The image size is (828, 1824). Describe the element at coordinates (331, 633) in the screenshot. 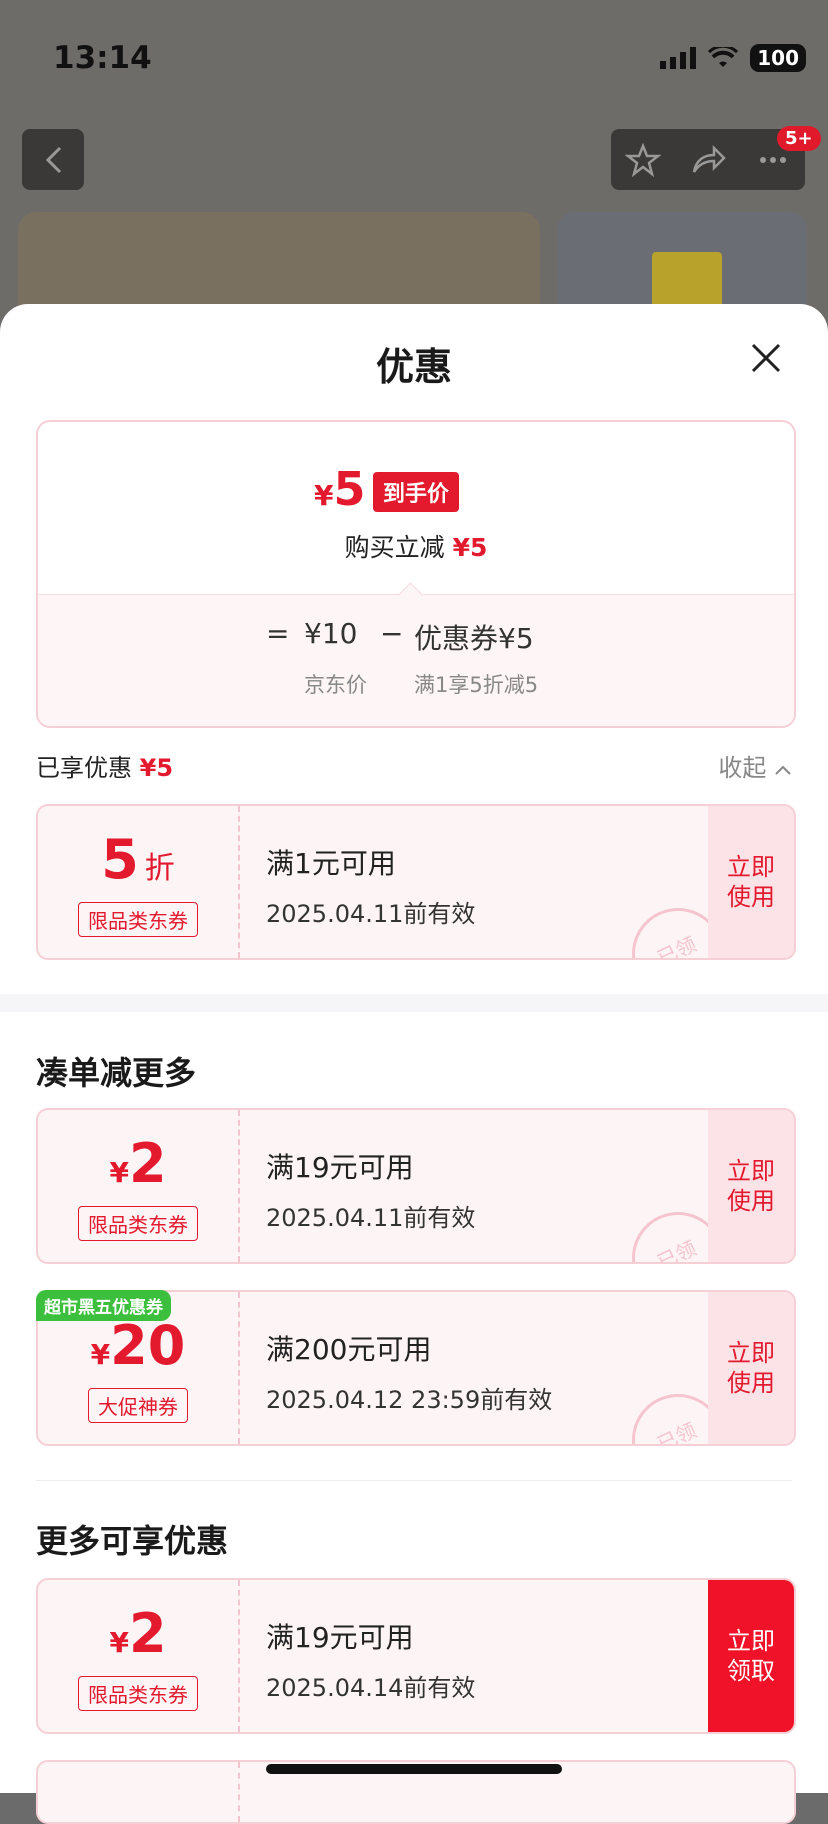

I see `jd-price: ¥10` at that location.